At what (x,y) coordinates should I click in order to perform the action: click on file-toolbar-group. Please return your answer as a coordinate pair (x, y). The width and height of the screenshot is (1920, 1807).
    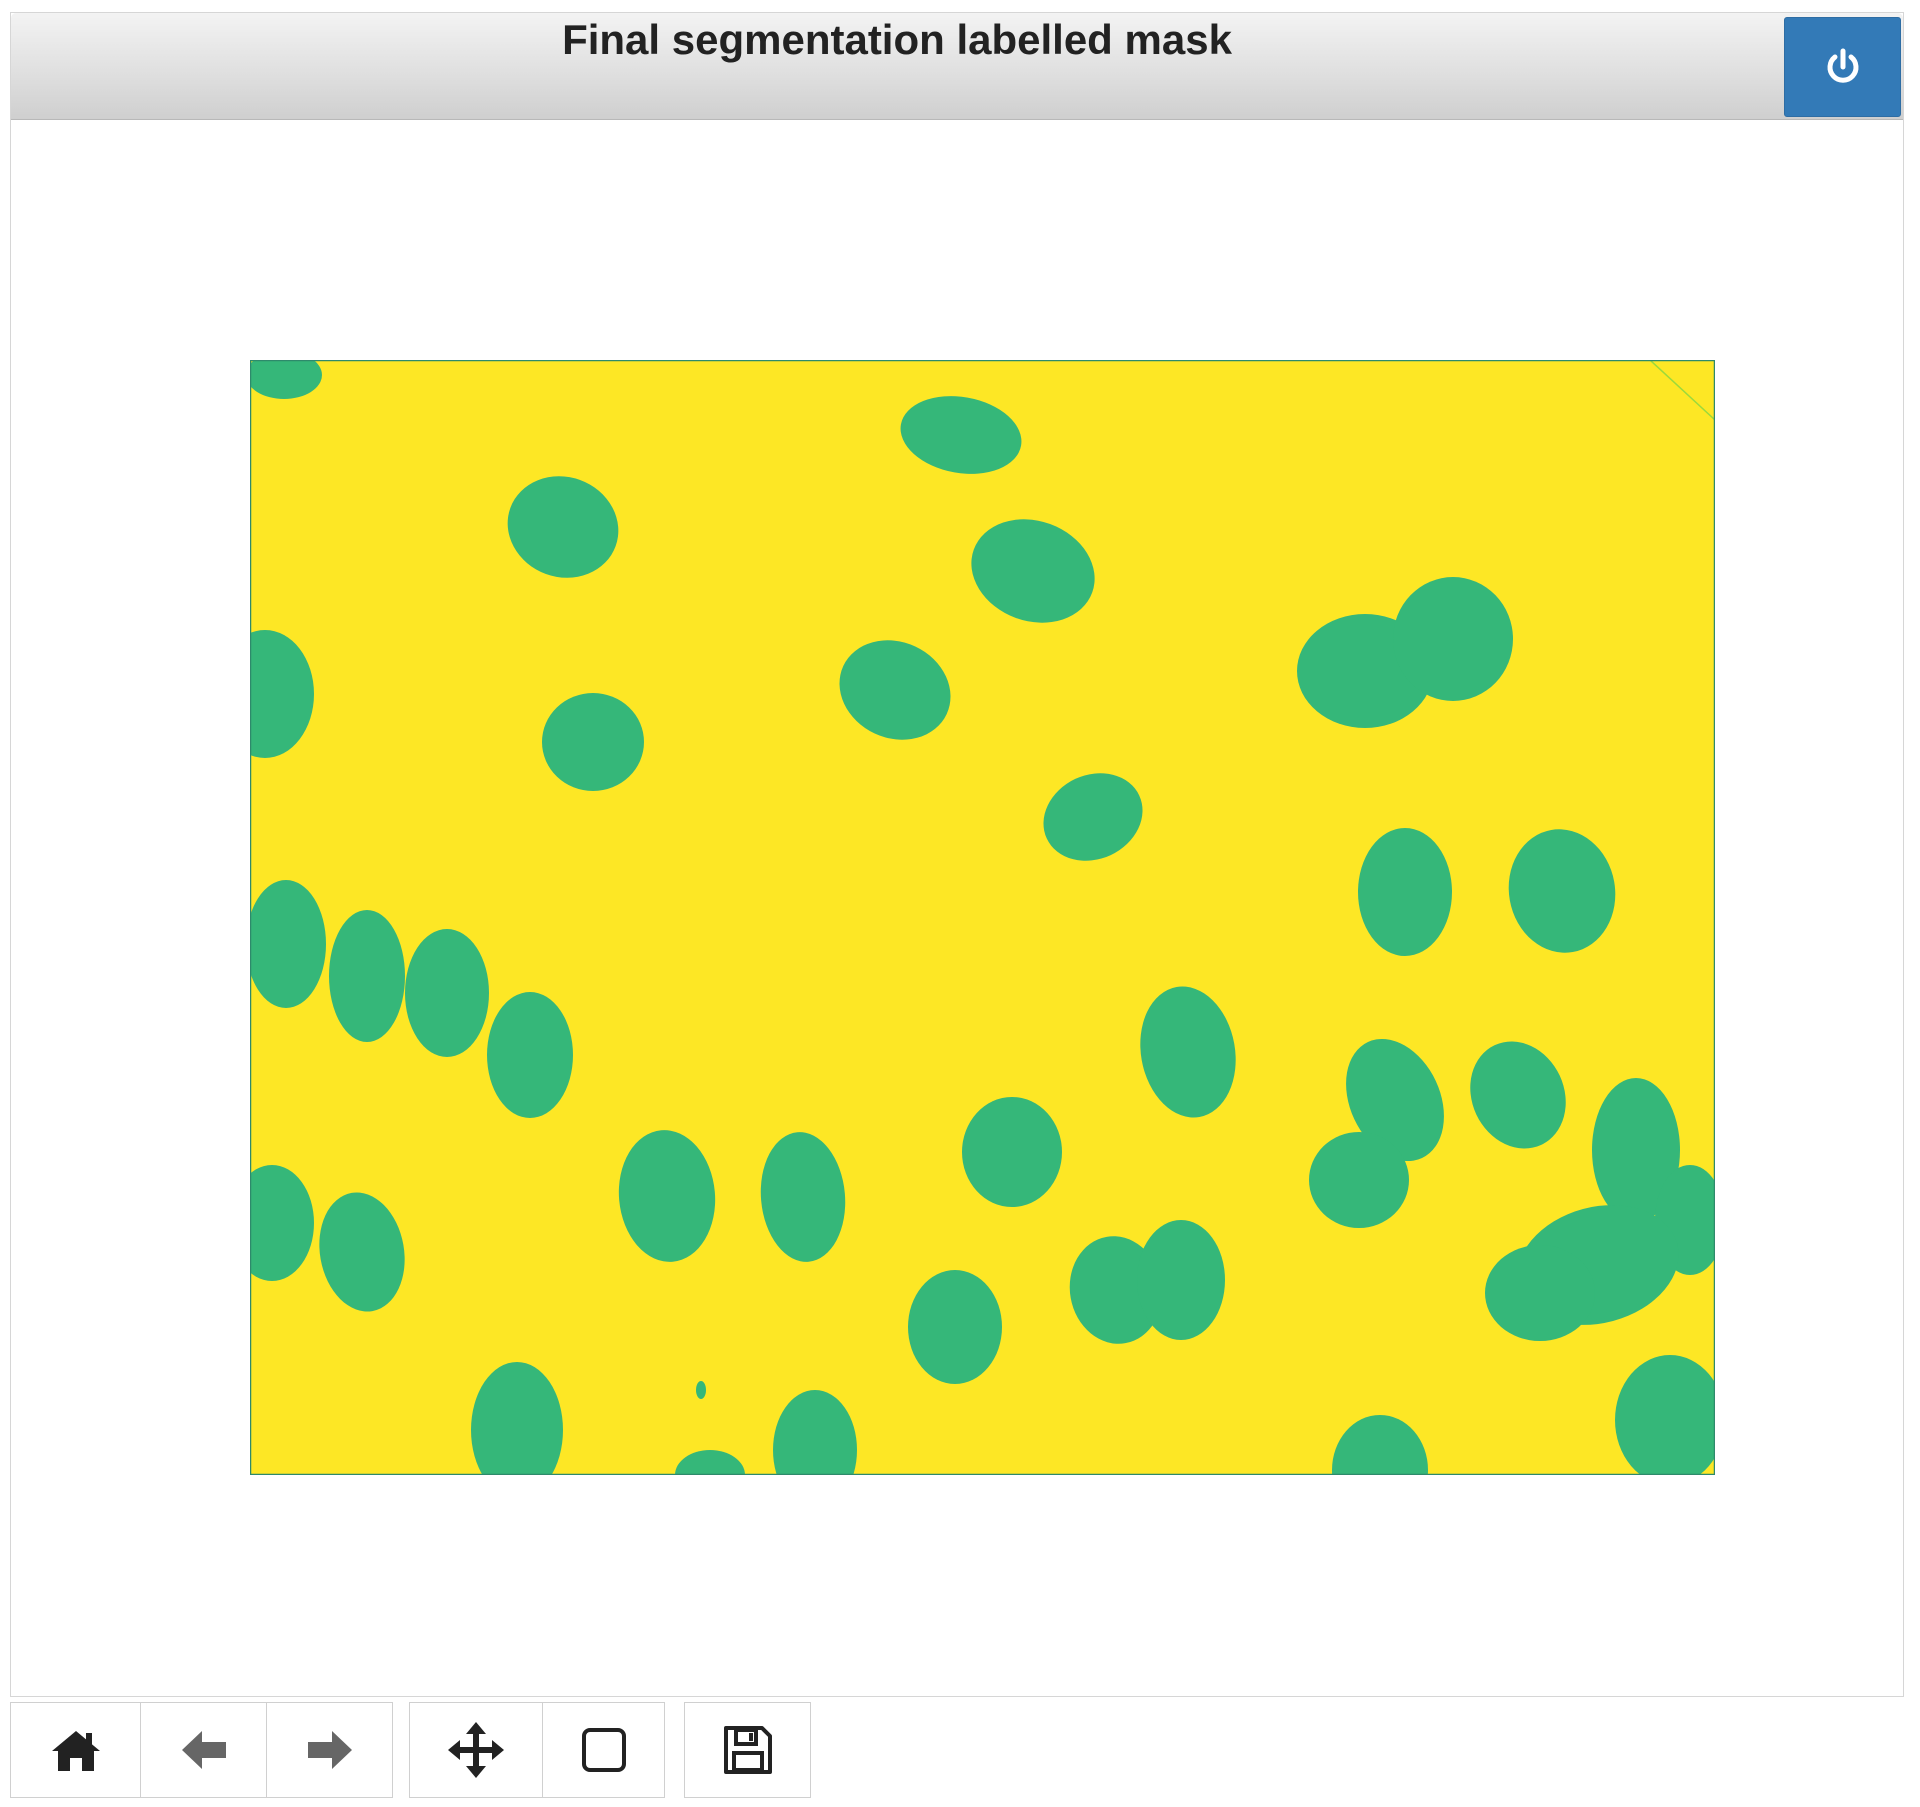
    Looking at the image, I should click on (747, 1750).